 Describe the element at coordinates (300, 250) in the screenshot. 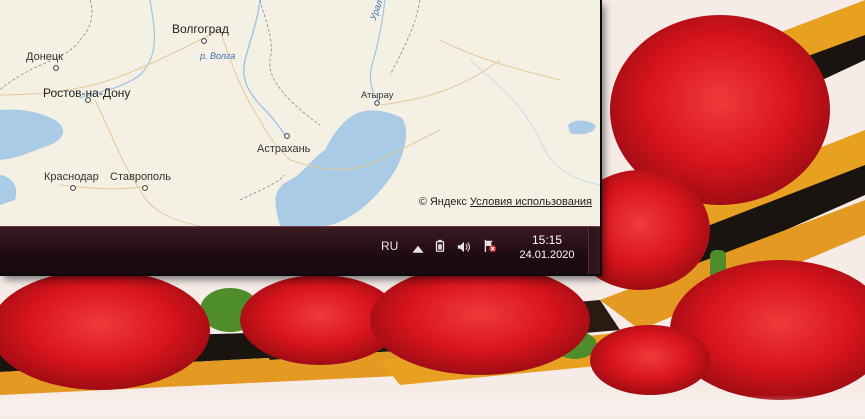

I see `taskbar: RU 15:15 24.01.2020` at that location.